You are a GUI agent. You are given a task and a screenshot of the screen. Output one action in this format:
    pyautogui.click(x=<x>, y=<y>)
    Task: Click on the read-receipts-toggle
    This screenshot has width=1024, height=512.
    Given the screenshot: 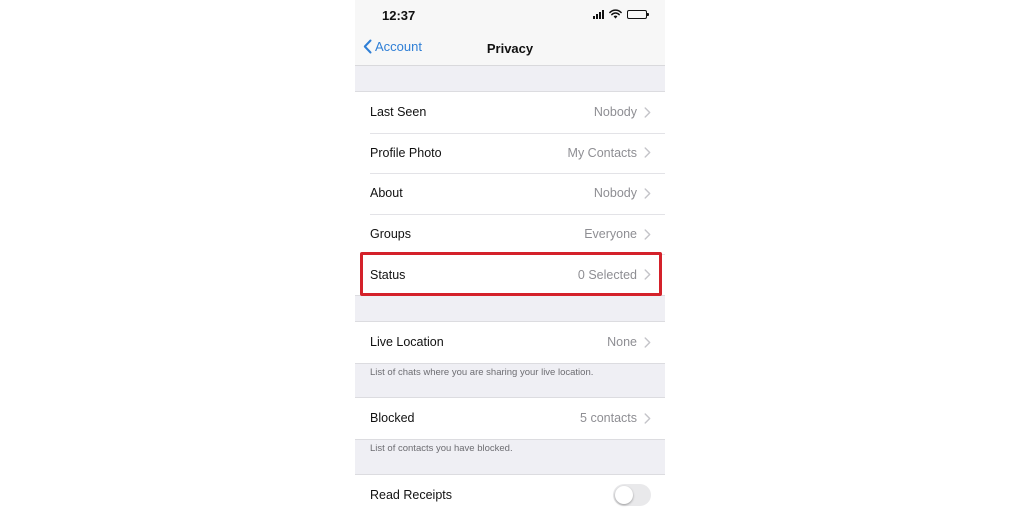 What is the action you would take?
    pyautogui.click(x=632, y=495)
    